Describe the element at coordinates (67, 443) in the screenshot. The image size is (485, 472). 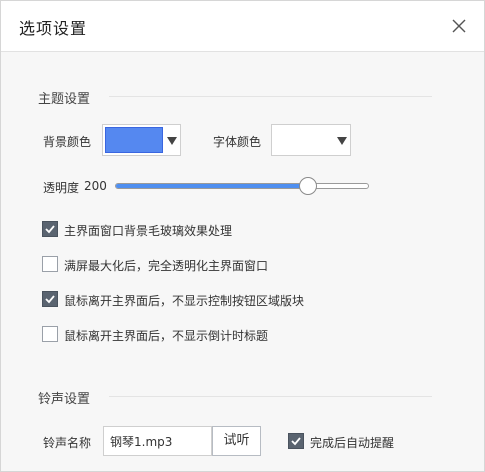
I see `ringtone-name-label: 铃声名称` at that location.